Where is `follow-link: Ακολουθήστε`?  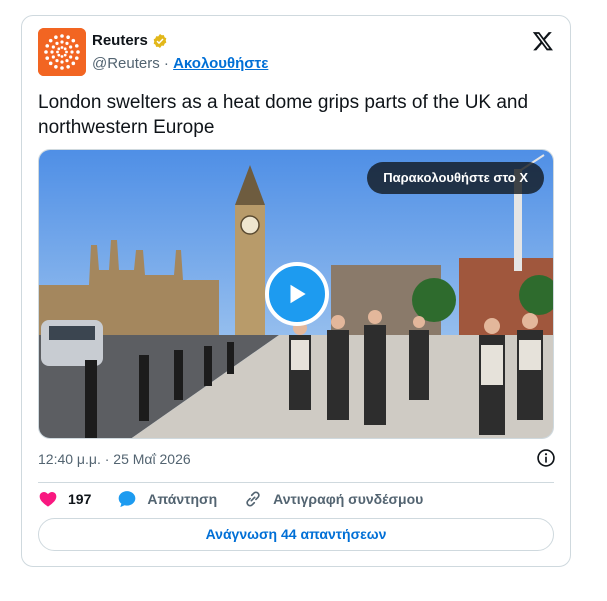 follow-link: Ακολουθήστε is located at coordinates (220, 63).